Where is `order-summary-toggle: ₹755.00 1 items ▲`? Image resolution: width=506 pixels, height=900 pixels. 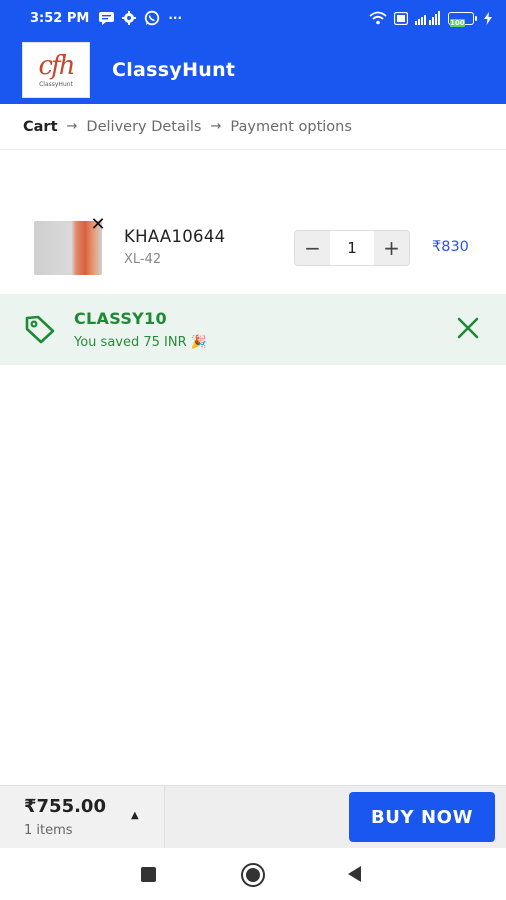
order-summary-toggle: ₹755.00 1 items ▲ is located at coordinates (82, 817).